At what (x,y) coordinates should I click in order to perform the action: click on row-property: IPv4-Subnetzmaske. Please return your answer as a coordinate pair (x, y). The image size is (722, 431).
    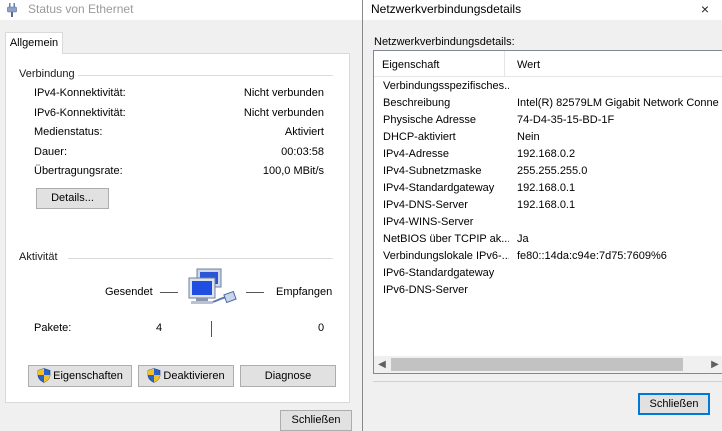
    Looking at the image, I should click on (432, 171).